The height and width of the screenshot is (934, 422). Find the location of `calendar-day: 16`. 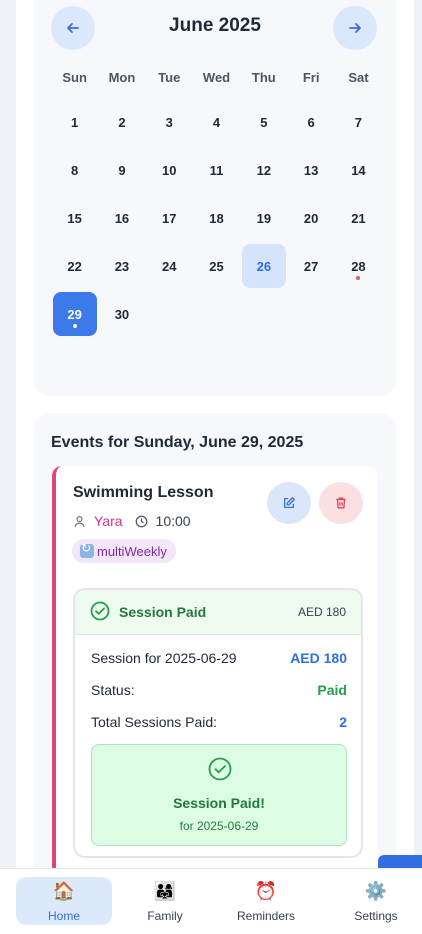

calendar-day: 16 is located at coordinates (121, 218).